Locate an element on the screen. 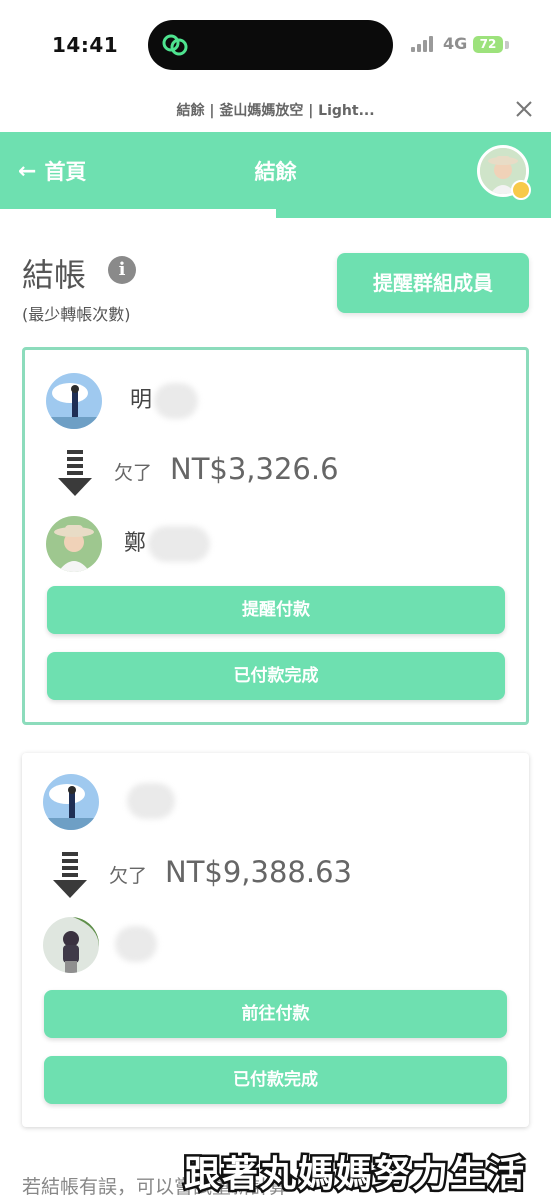  close-icon is located at coordinates (524, 109).